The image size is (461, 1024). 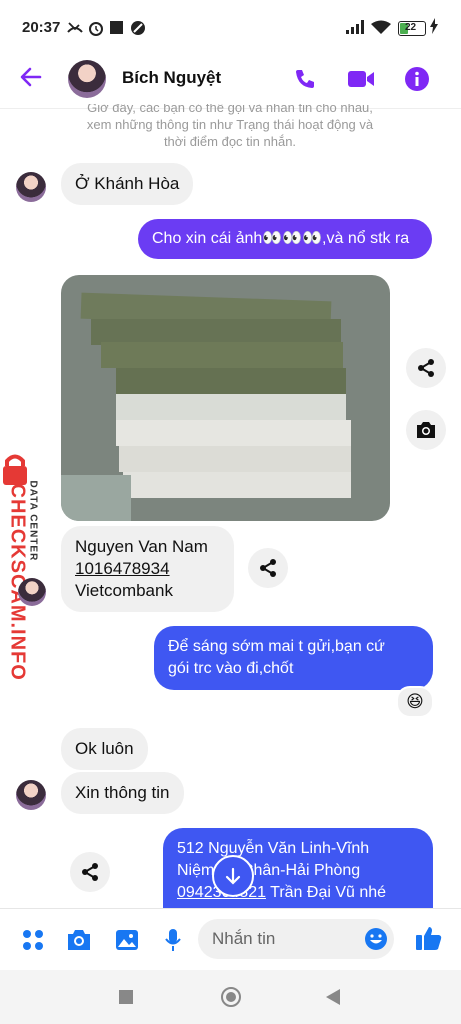 What do you see at coordinates (87, 79) in the screenshot?
I see `contact-avatar` at bounding box center [87, 79].